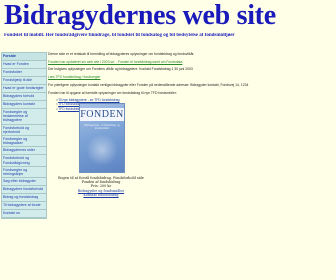 The image size is (336, 280). What do you see at coordinates (24, 81) in the screenshot?
I see `sidebar-item: Fondshjælp til alle` at bounding box center [24, 81].